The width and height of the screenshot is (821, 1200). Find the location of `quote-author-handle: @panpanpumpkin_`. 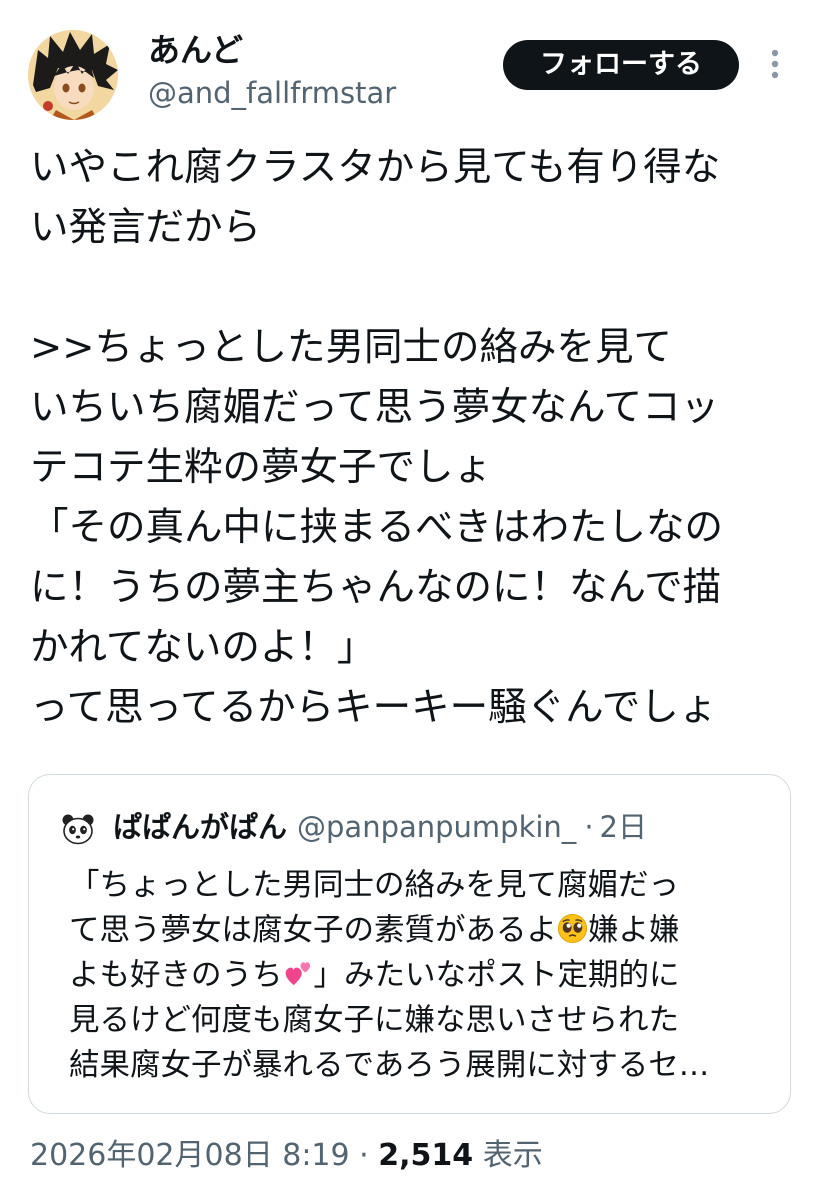

quote-author-handle: @panpanpumpkin_ is located at coordinates (436, 827).